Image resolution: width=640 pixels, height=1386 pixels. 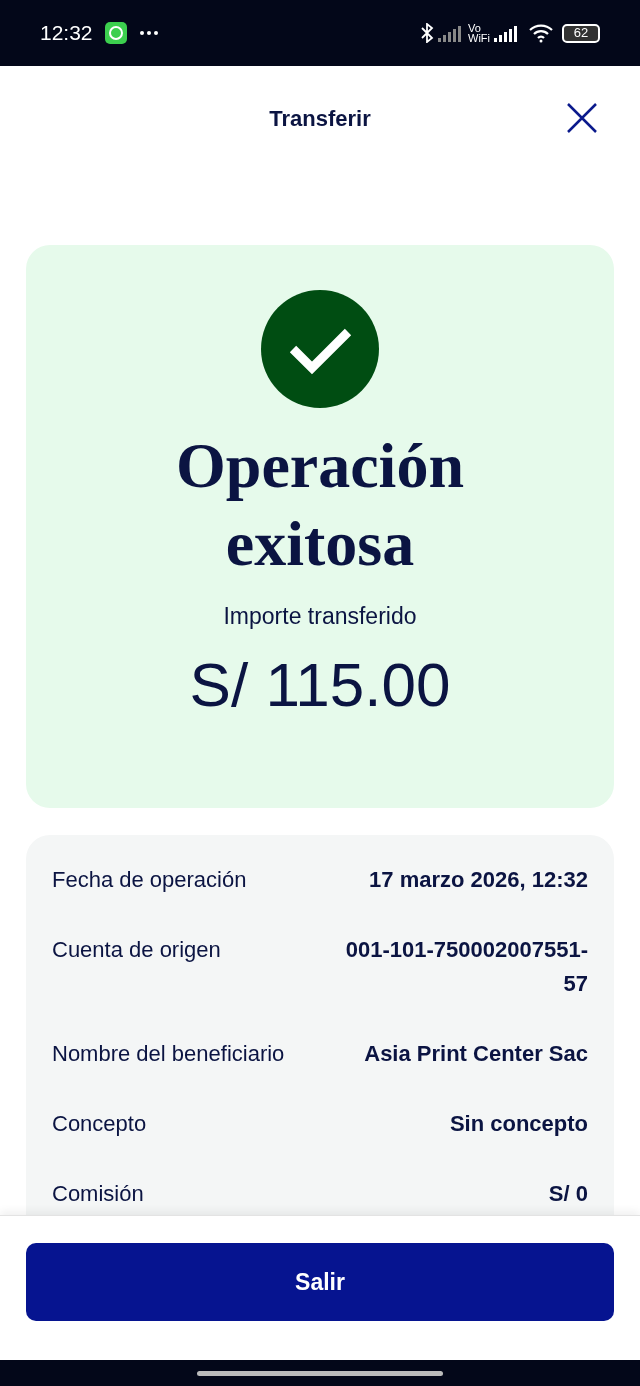 What do you see at coordinates (427, 33) in the screenshot?
I see `bluetooth-icon` at bounding box center [427, 33].